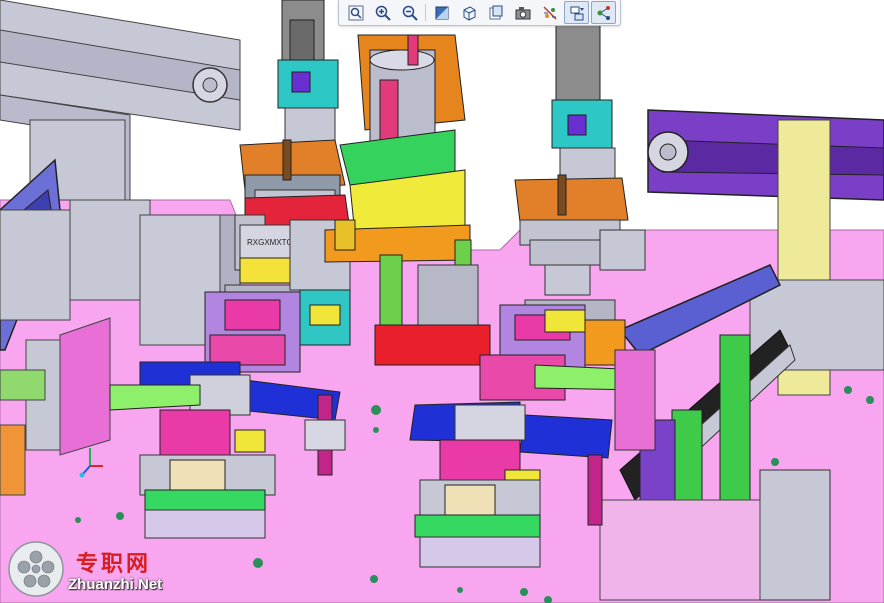 This screenshot has width=884, height=603. I want to click on zoom-out-icon, so click(410, 13).